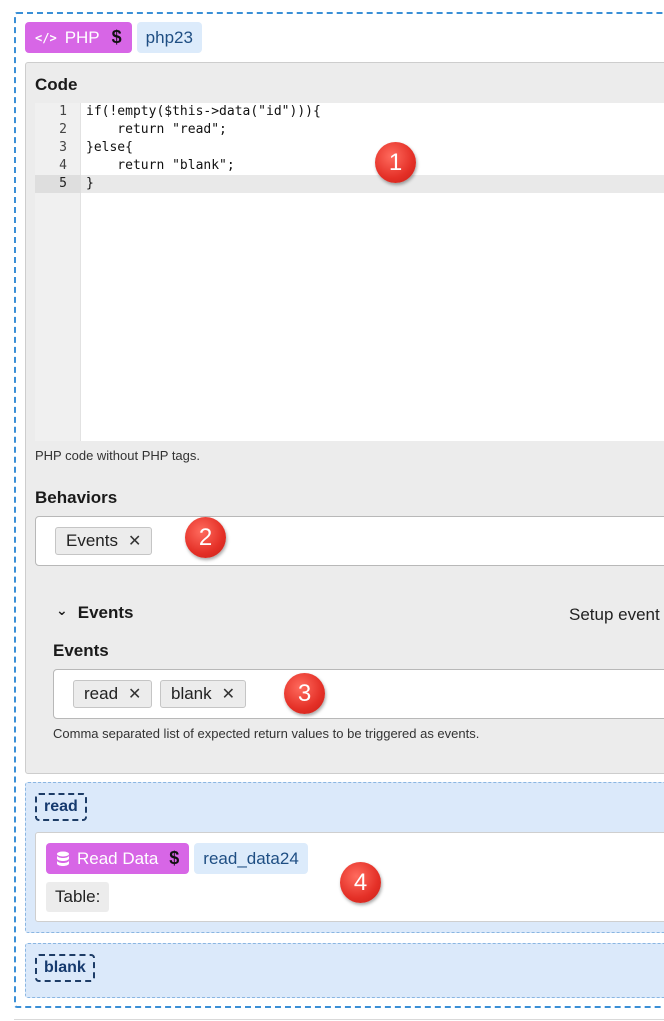 Image resolution: width=664 pixels, height=1021 pixels. Describe the element at coordinates (372, 184) in the screenshot. I see `active-line-highlight` at that location.